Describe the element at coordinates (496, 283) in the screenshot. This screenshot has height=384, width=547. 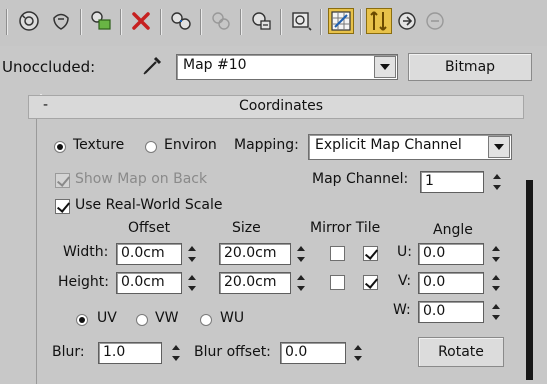
I see `v-angle-spinner` at that location.